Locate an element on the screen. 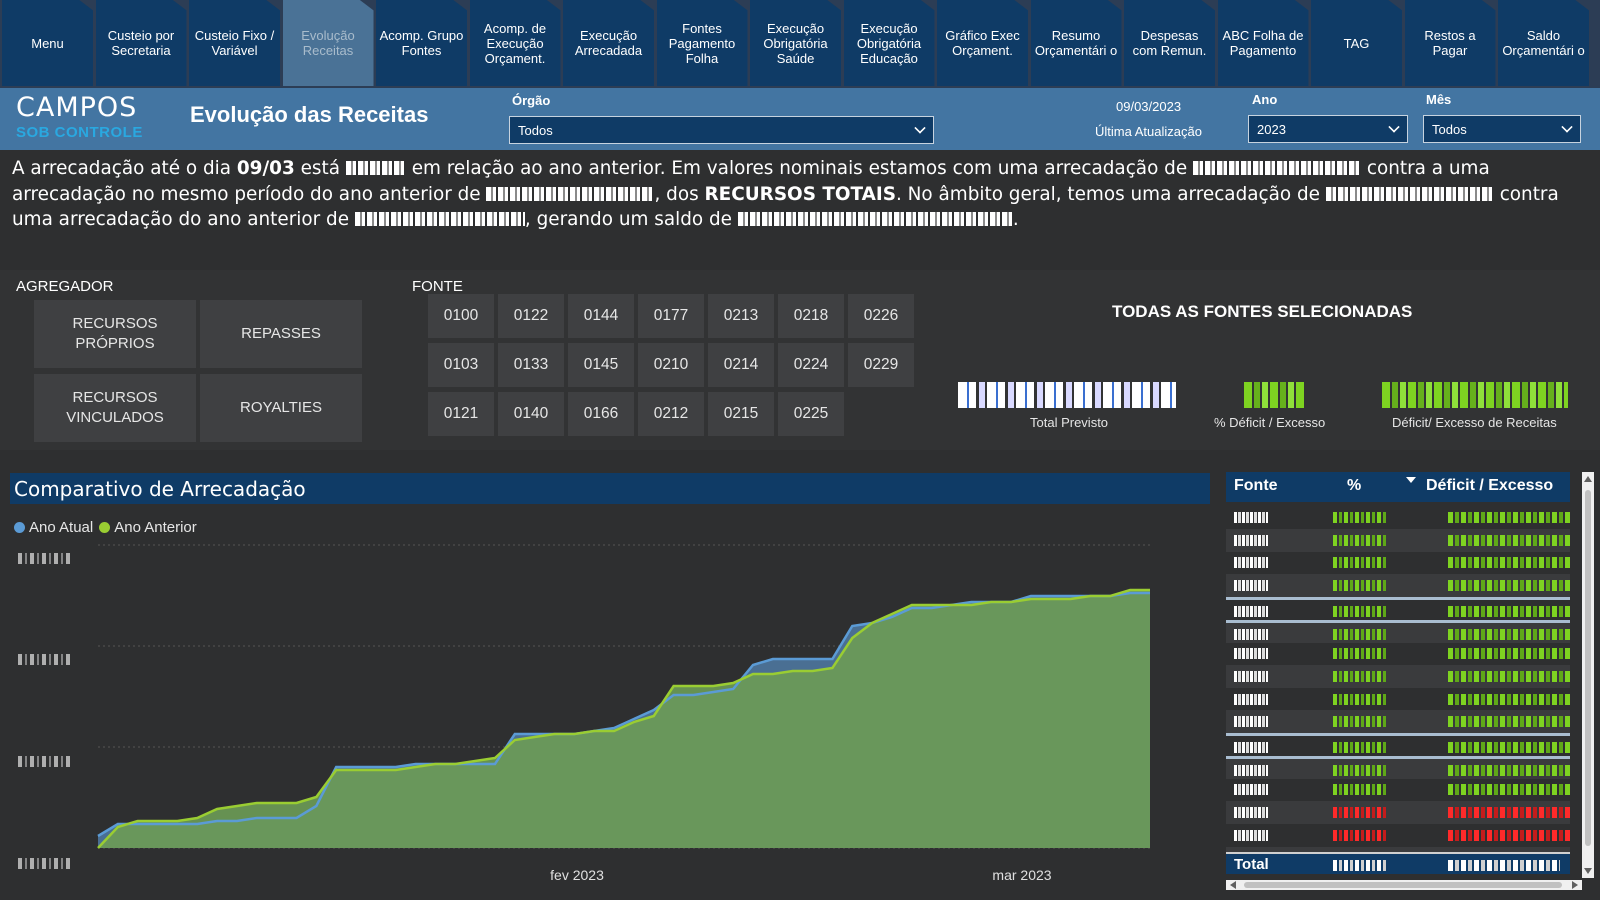 This screenshot has height=900, width=1600. agregador-button-royalties: ROYALTIES is located at coordinates (281, 408).